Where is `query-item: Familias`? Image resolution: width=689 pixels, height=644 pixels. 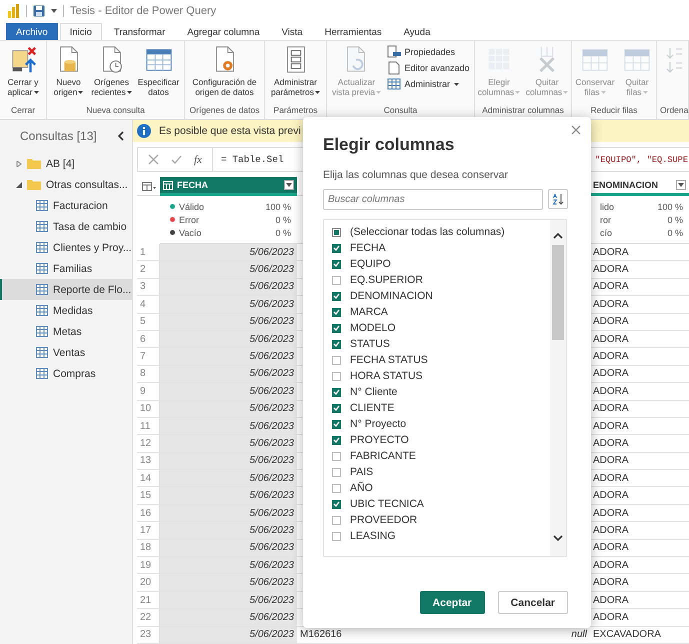 query-item: Familias is located at coordinates (66, 268).